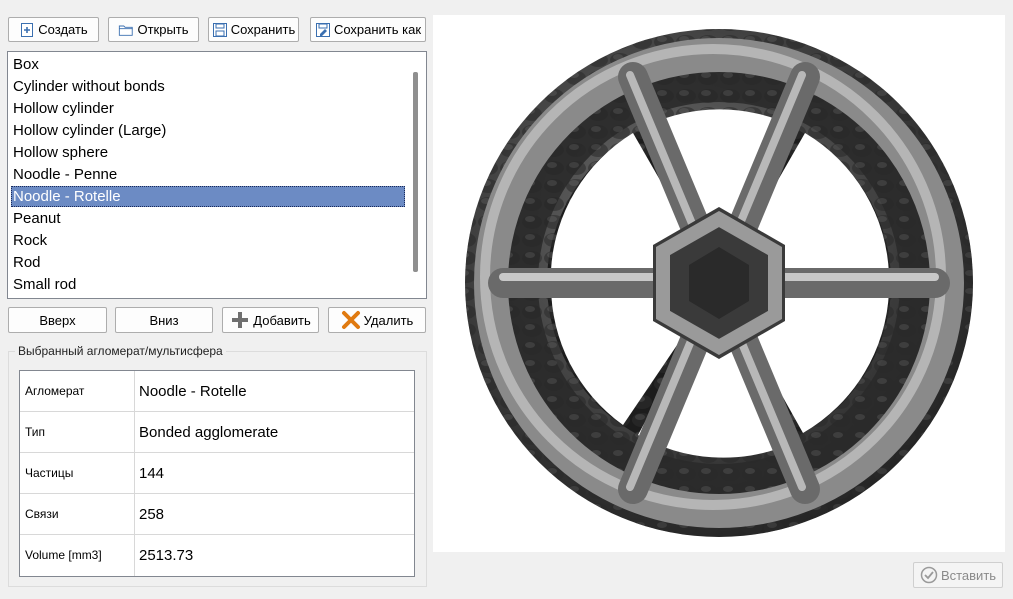  Describe the element at coordinates (208, 196) in the screenshot. I see `list-item-selected: Noodle - Rotelle` at that location.